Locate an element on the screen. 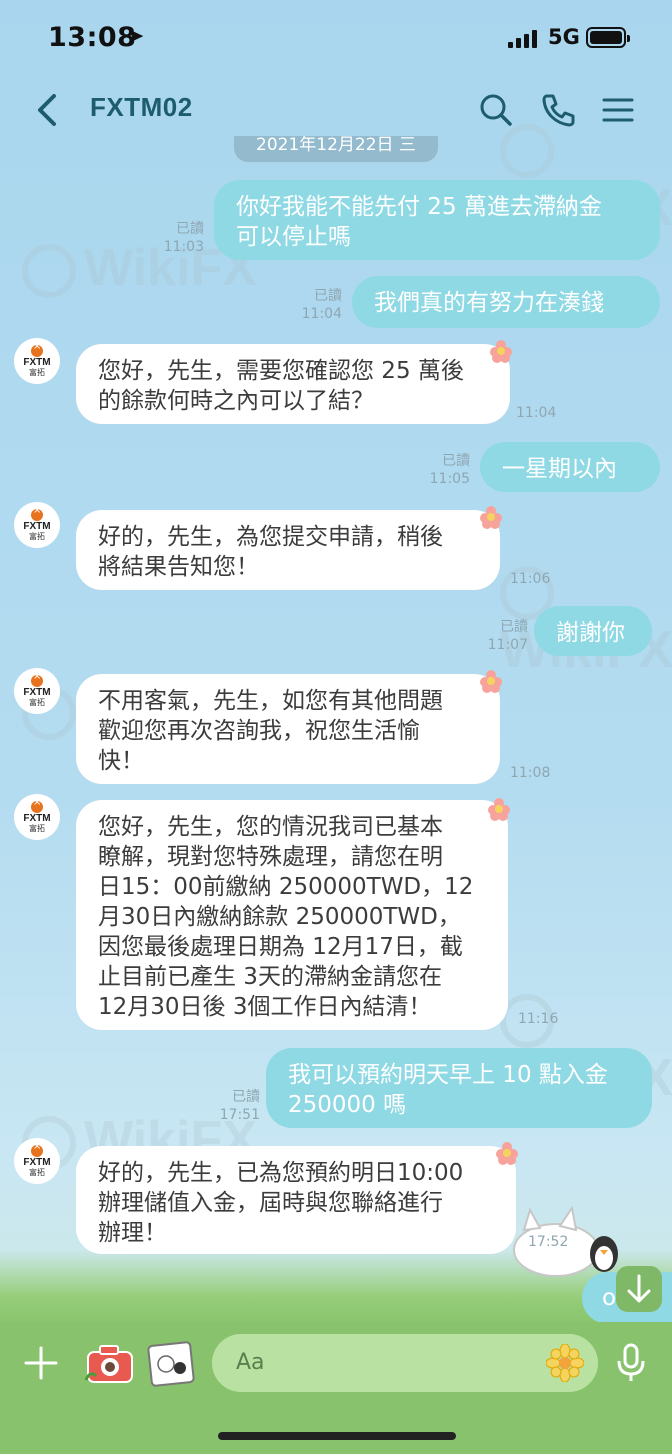 The height and width of the screenshot is (1454, 672). message-time: 11:06 is located at coordinates (530, 579).